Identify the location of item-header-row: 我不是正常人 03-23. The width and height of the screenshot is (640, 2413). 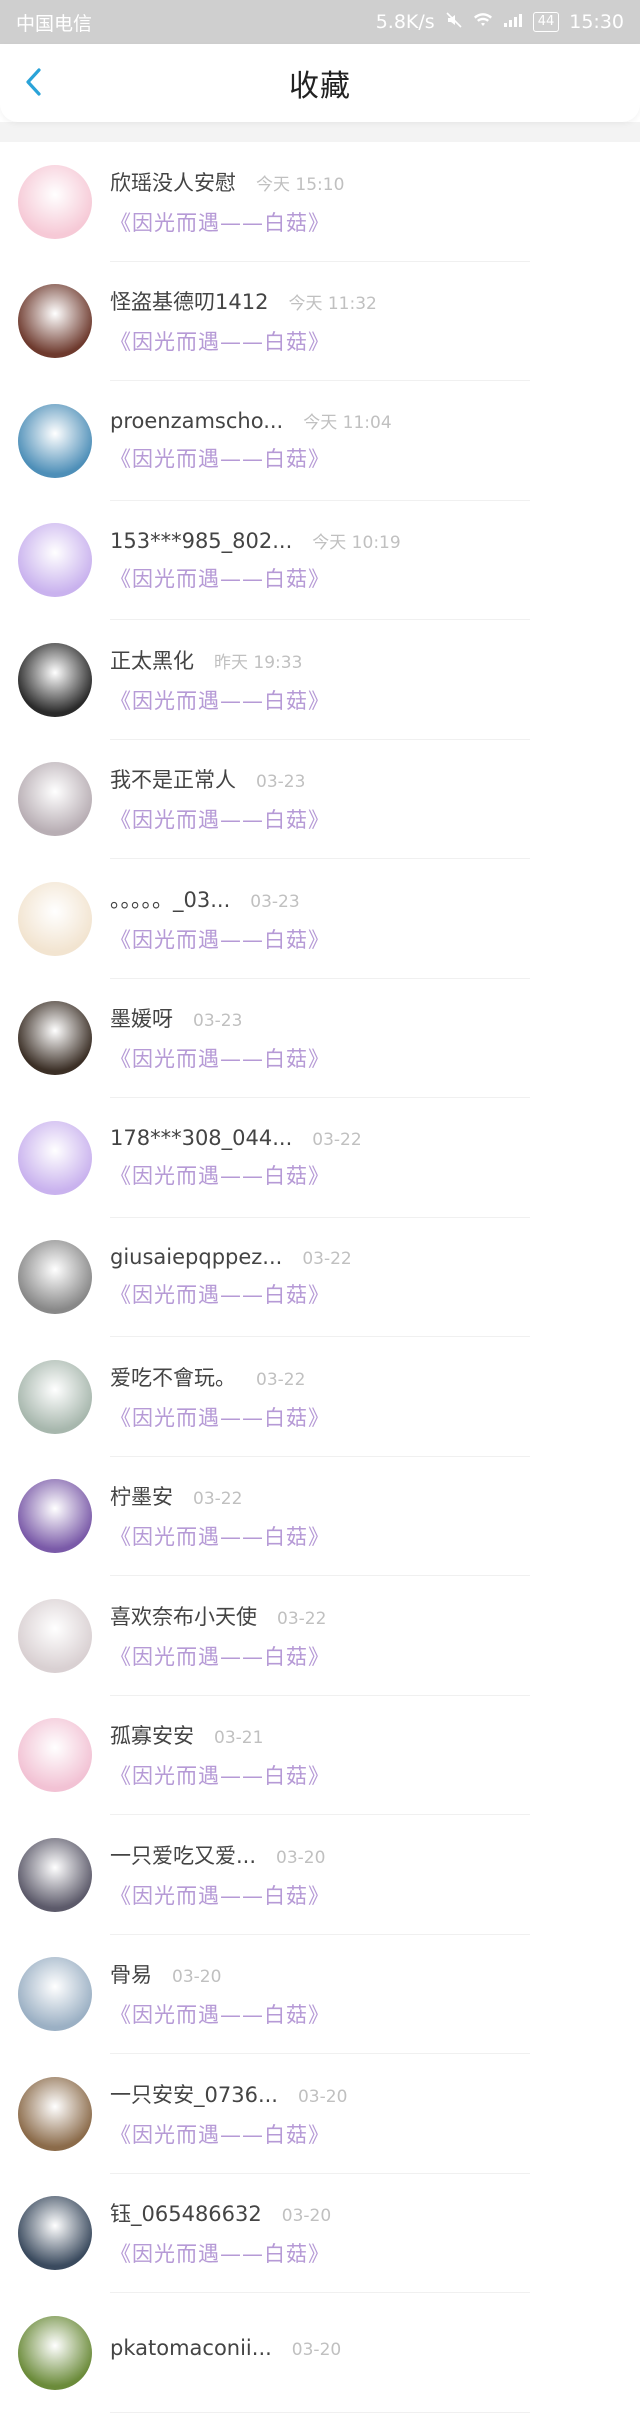
(220, 779).